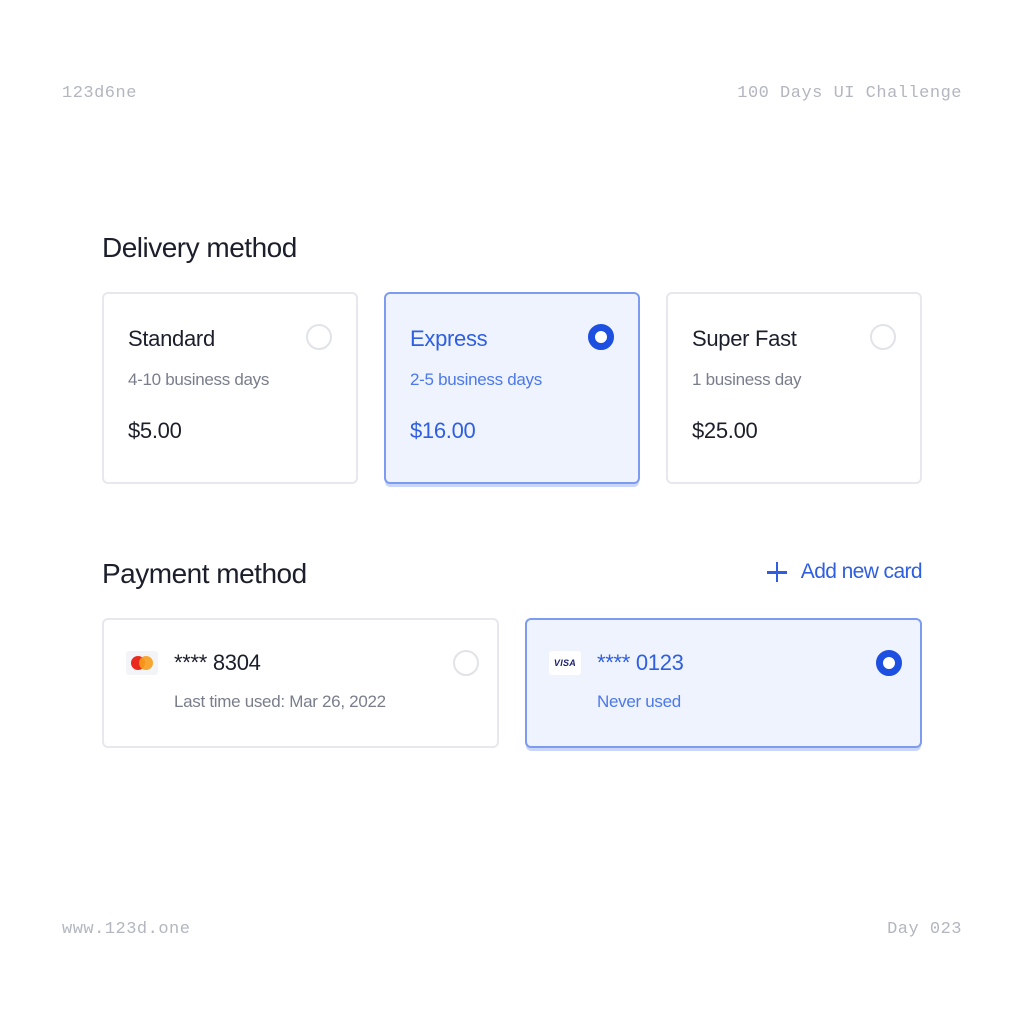 The height and width of the screenshot is (1024, 1024). Describe the element at coordinates (155, 430) in the screenshot. I see `delivery-option-price: $5.00` at that location.